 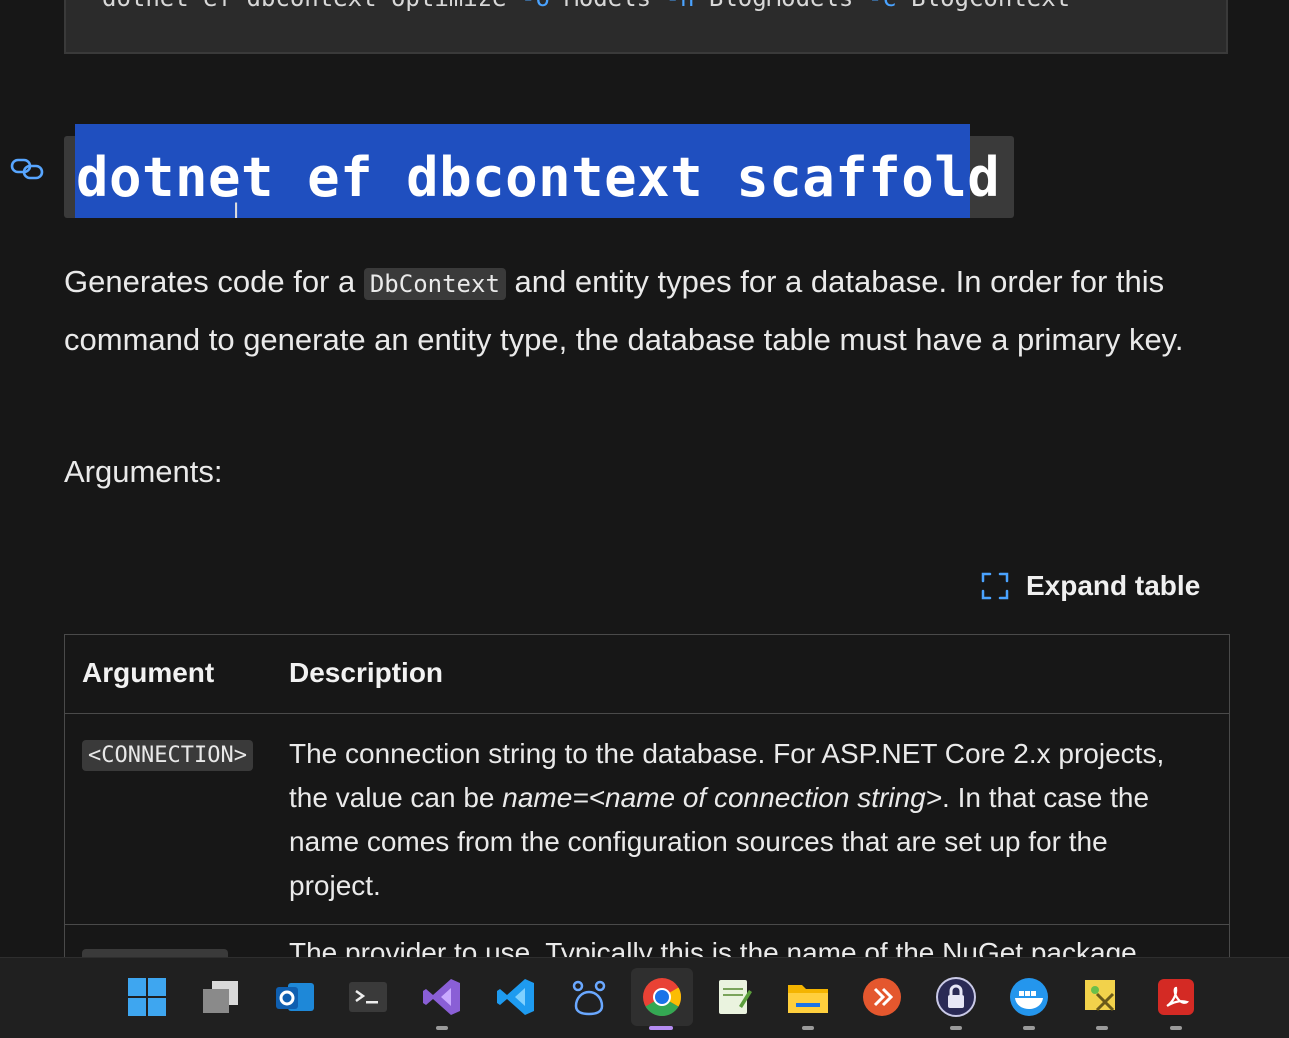 What do you see at coordinates (1100, 996) in the screenshot?
I see `snipping-tool-icon` at bounding box center [1100, 996].